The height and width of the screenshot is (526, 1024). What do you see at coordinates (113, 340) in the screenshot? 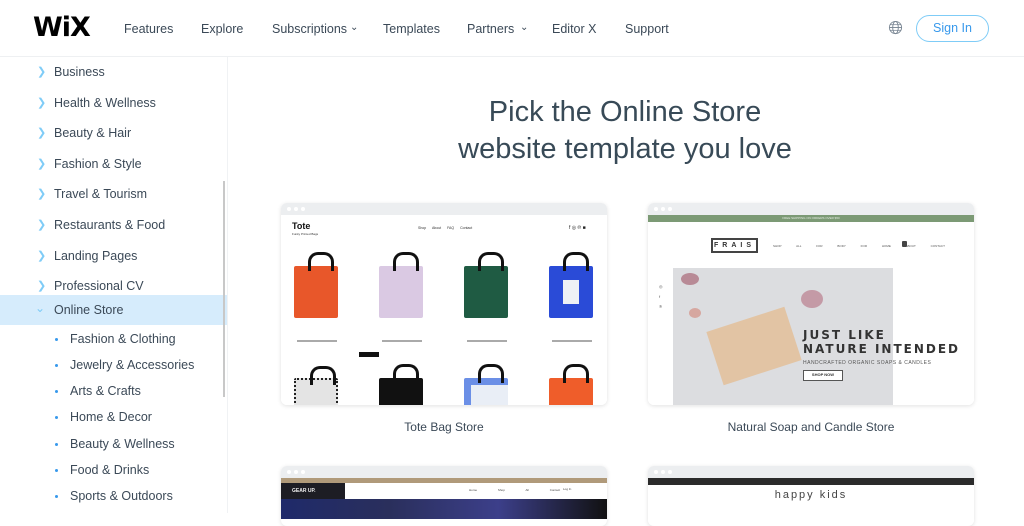
I see `subcategory-fashion-clothing: Fashion & Clothing` at bounding box center [113, 340].